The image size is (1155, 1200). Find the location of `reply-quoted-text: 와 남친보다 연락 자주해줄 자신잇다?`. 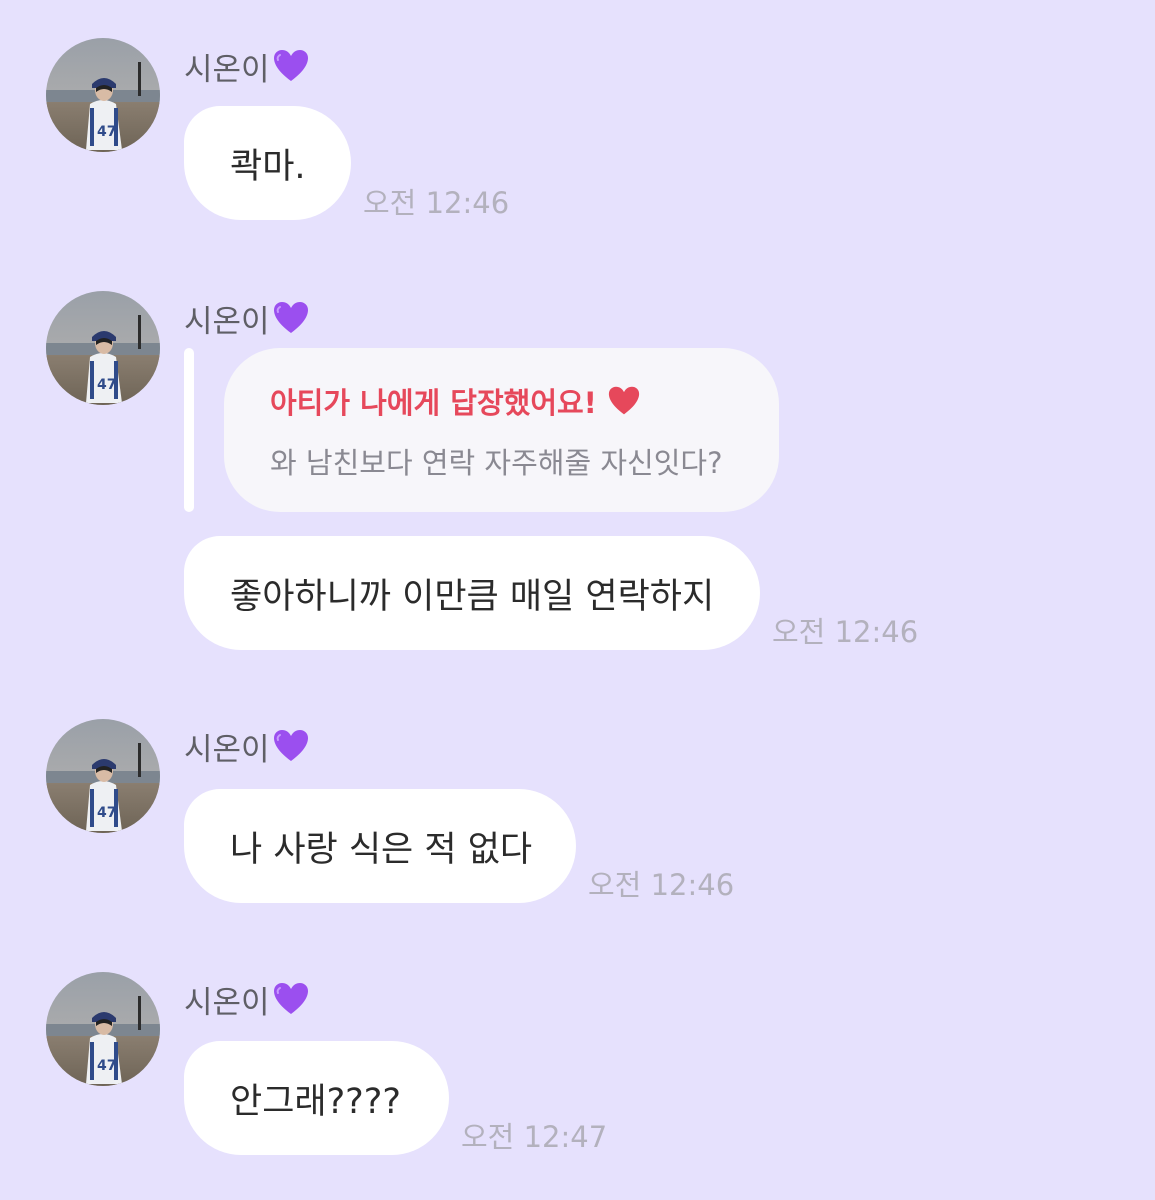

reply-quoted-text: 와 남친보다 연락 자주해줄 자신잇다? is located at coordinates (496, 463).